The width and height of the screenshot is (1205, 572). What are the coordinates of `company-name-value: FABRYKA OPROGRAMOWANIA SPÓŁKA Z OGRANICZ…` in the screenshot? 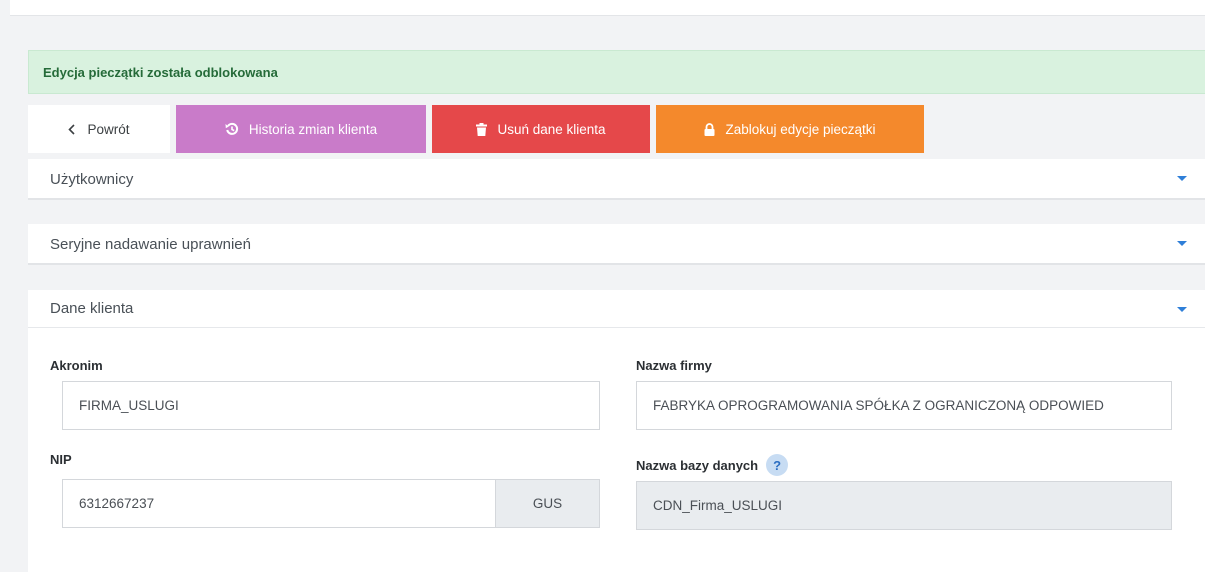 It's located at (878, 405).